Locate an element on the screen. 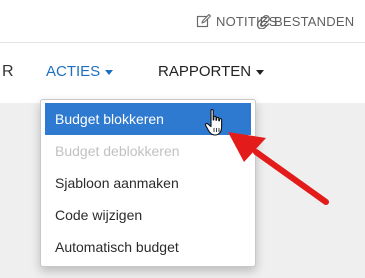  files-link: BESTANDEN is located at coordinates (305, 21).